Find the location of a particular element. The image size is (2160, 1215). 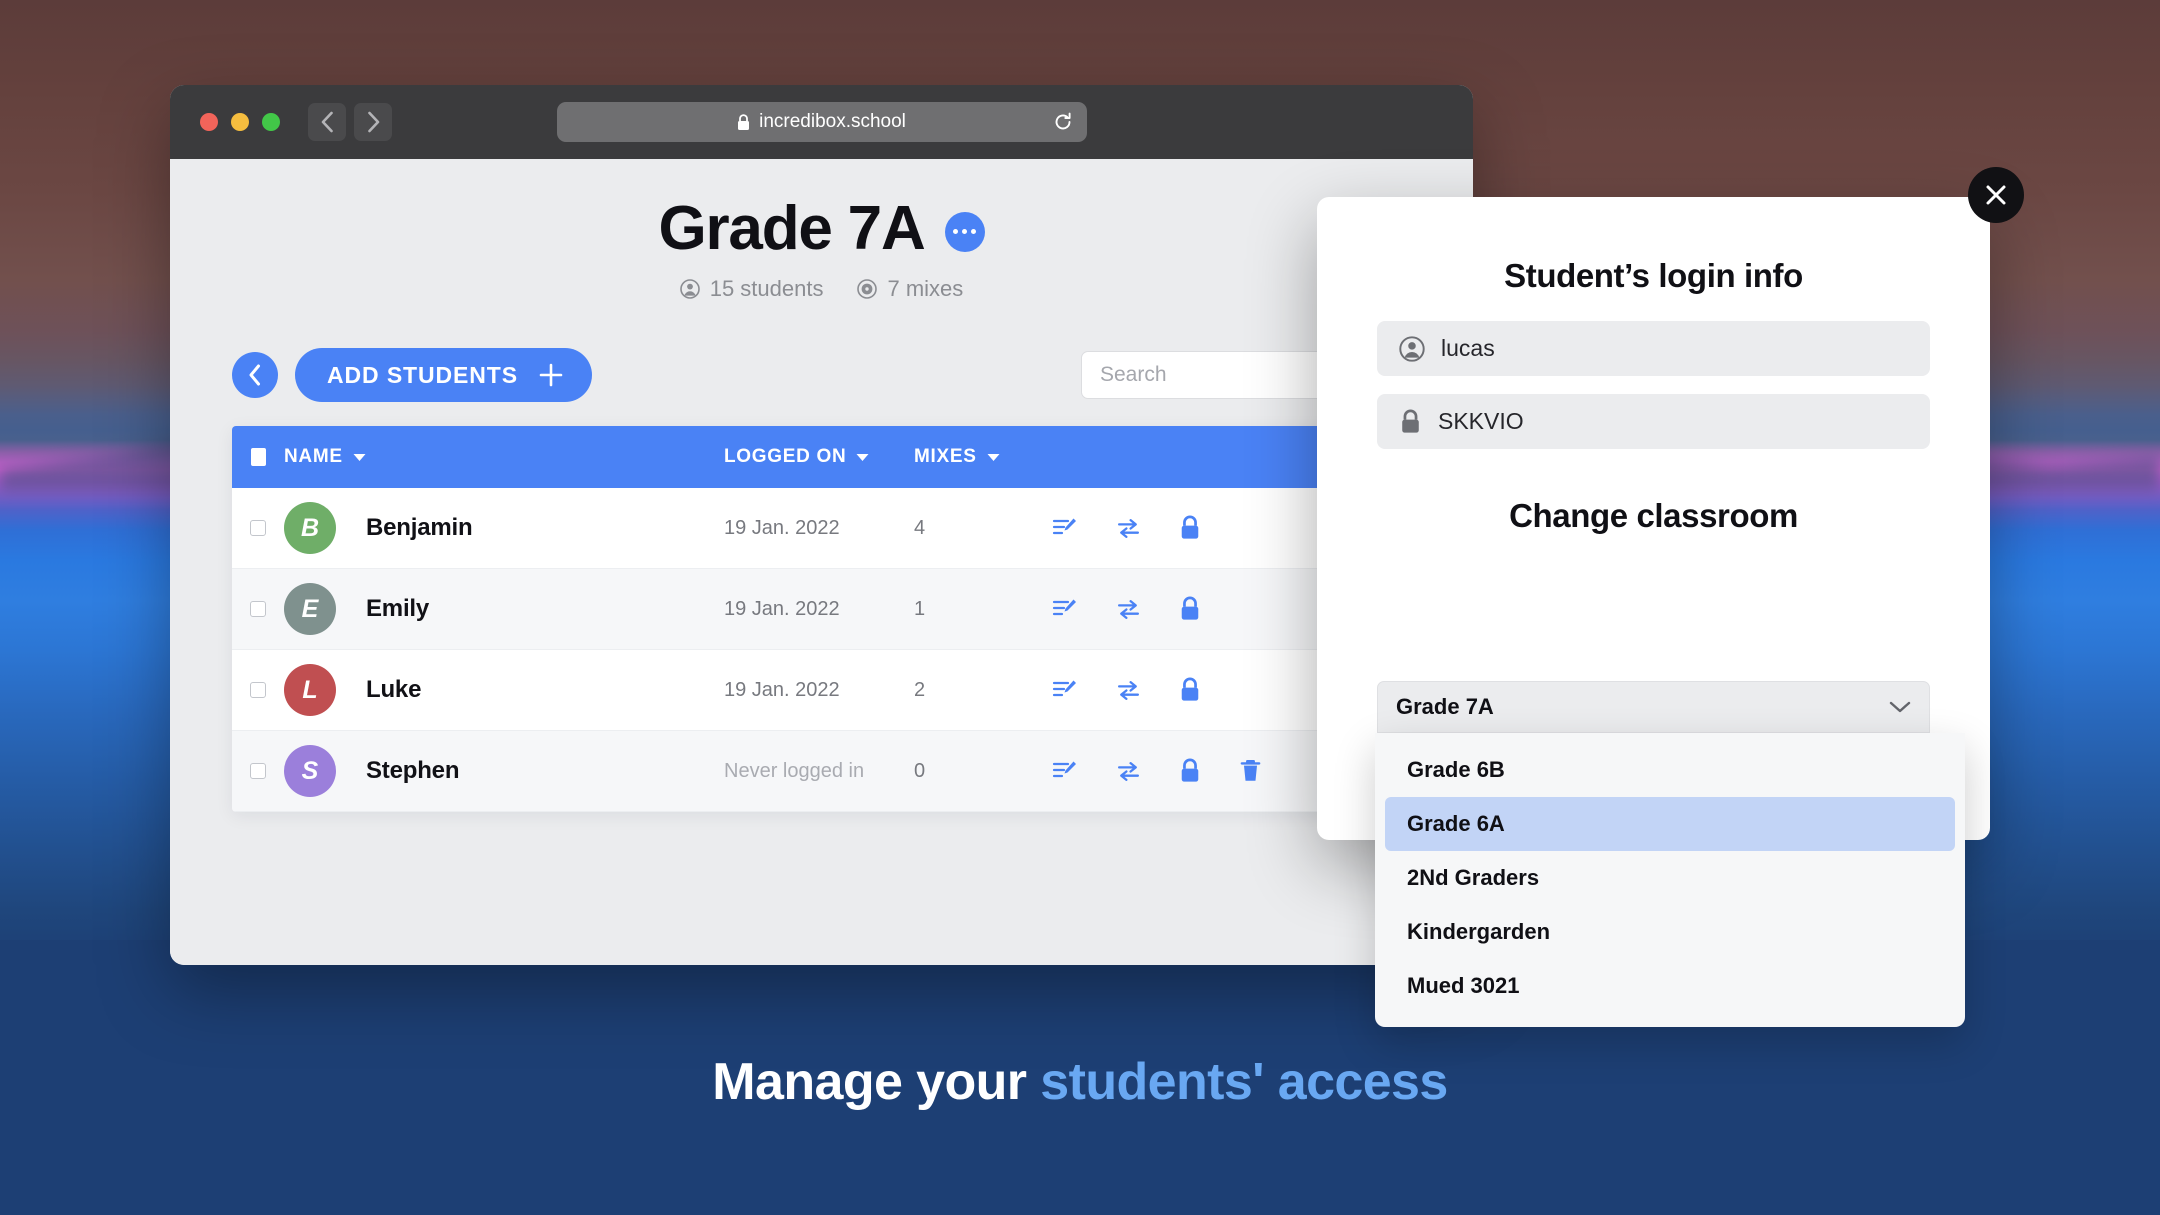

classroom-header: Grade 7A 15 students 7 mixes is located at coordinates (821, 230).